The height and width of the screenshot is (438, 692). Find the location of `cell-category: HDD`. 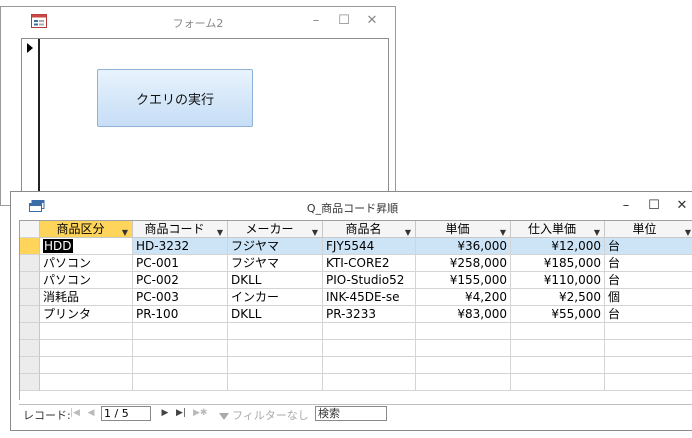

cell-category: HDD is located at coordinates (86, 246).